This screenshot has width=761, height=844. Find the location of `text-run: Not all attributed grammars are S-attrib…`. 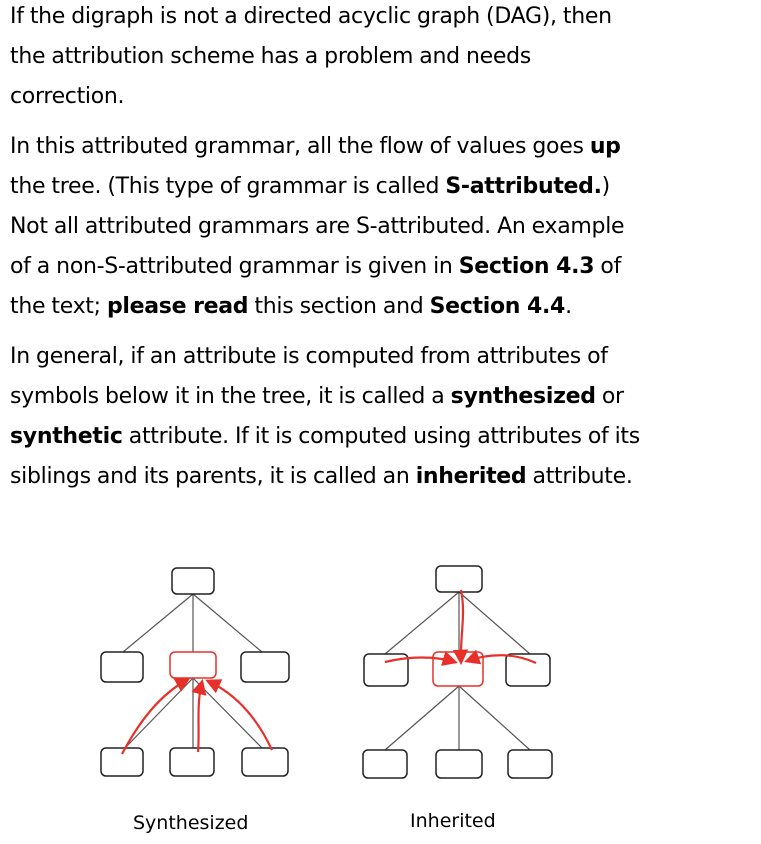

text-run: Not all attributed grammars are S-attrib… is located at coordinates (317, 226).